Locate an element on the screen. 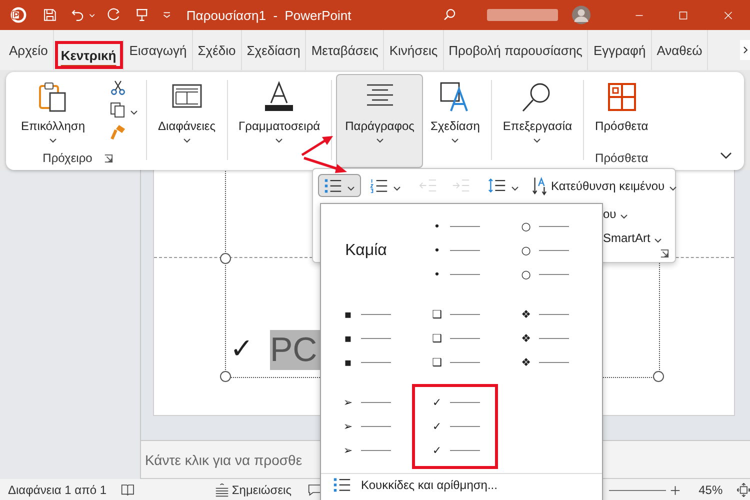 This screenshot has height=500, width=750. notes-placeholder: Κάντε κλικ για να προσθε is located at coordinates (223, 460).